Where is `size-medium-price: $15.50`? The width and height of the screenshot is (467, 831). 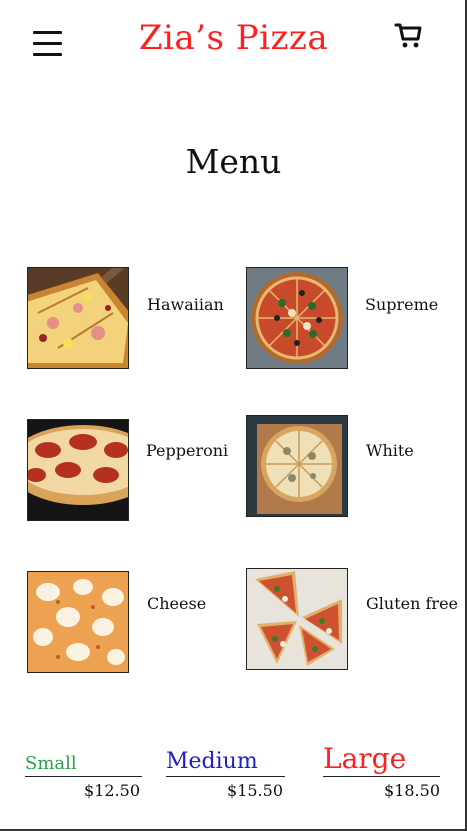 size-medium-price: $15.50 is located at coordinates (255, 790).